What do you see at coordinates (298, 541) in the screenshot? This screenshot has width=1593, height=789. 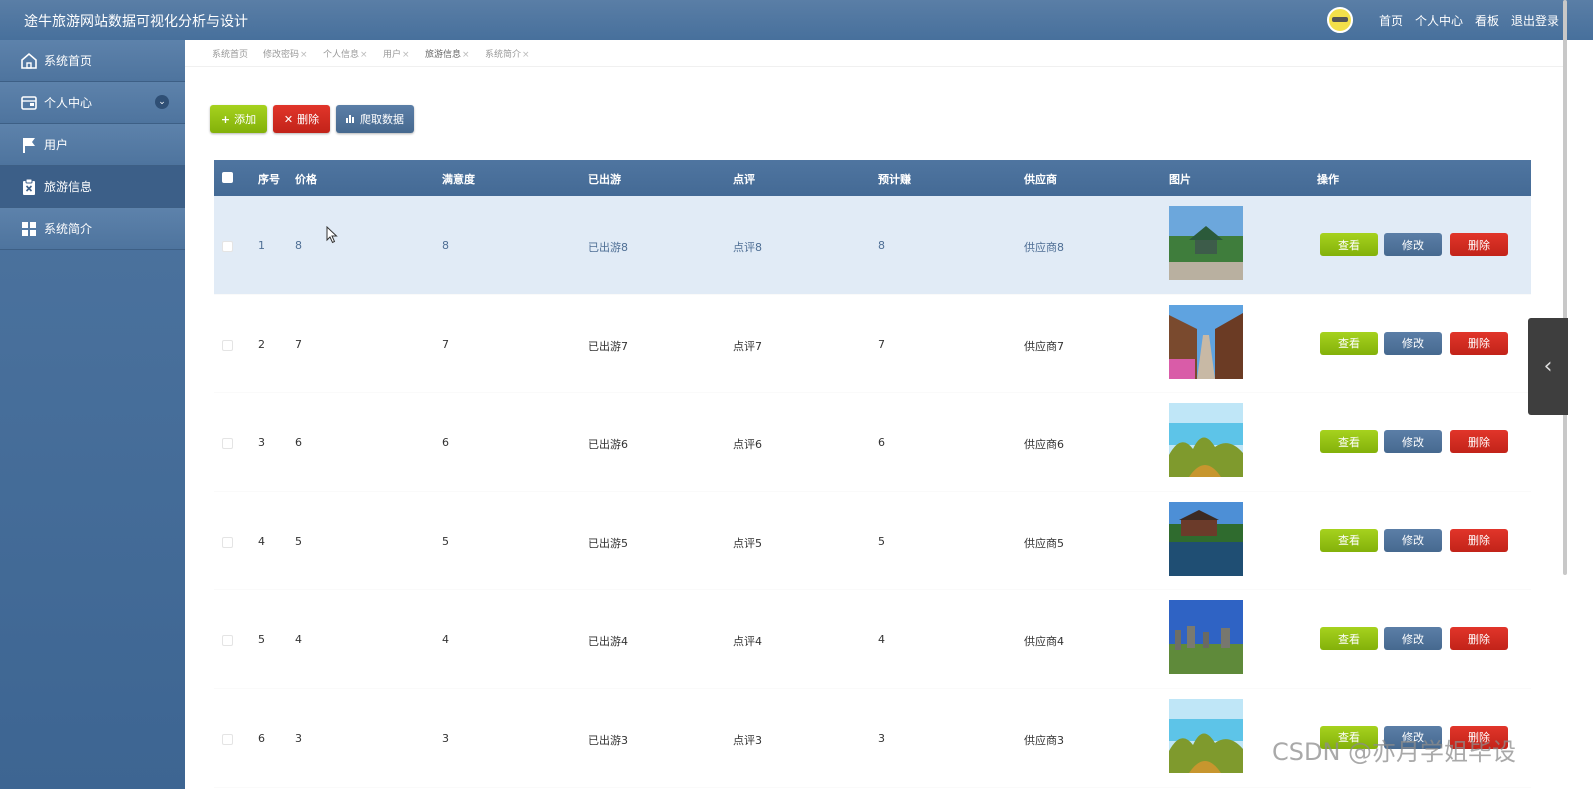 I see `cell-price: 5` at bounding box center [298, 541].